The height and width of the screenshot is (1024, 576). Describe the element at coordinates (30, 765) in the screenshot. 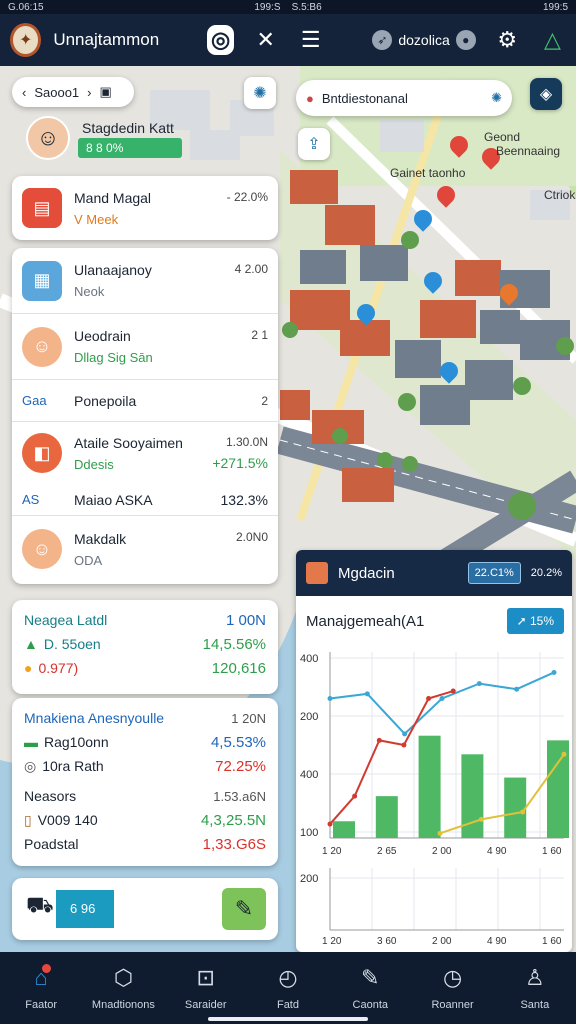

I see `target-icon: ◎` at that location.